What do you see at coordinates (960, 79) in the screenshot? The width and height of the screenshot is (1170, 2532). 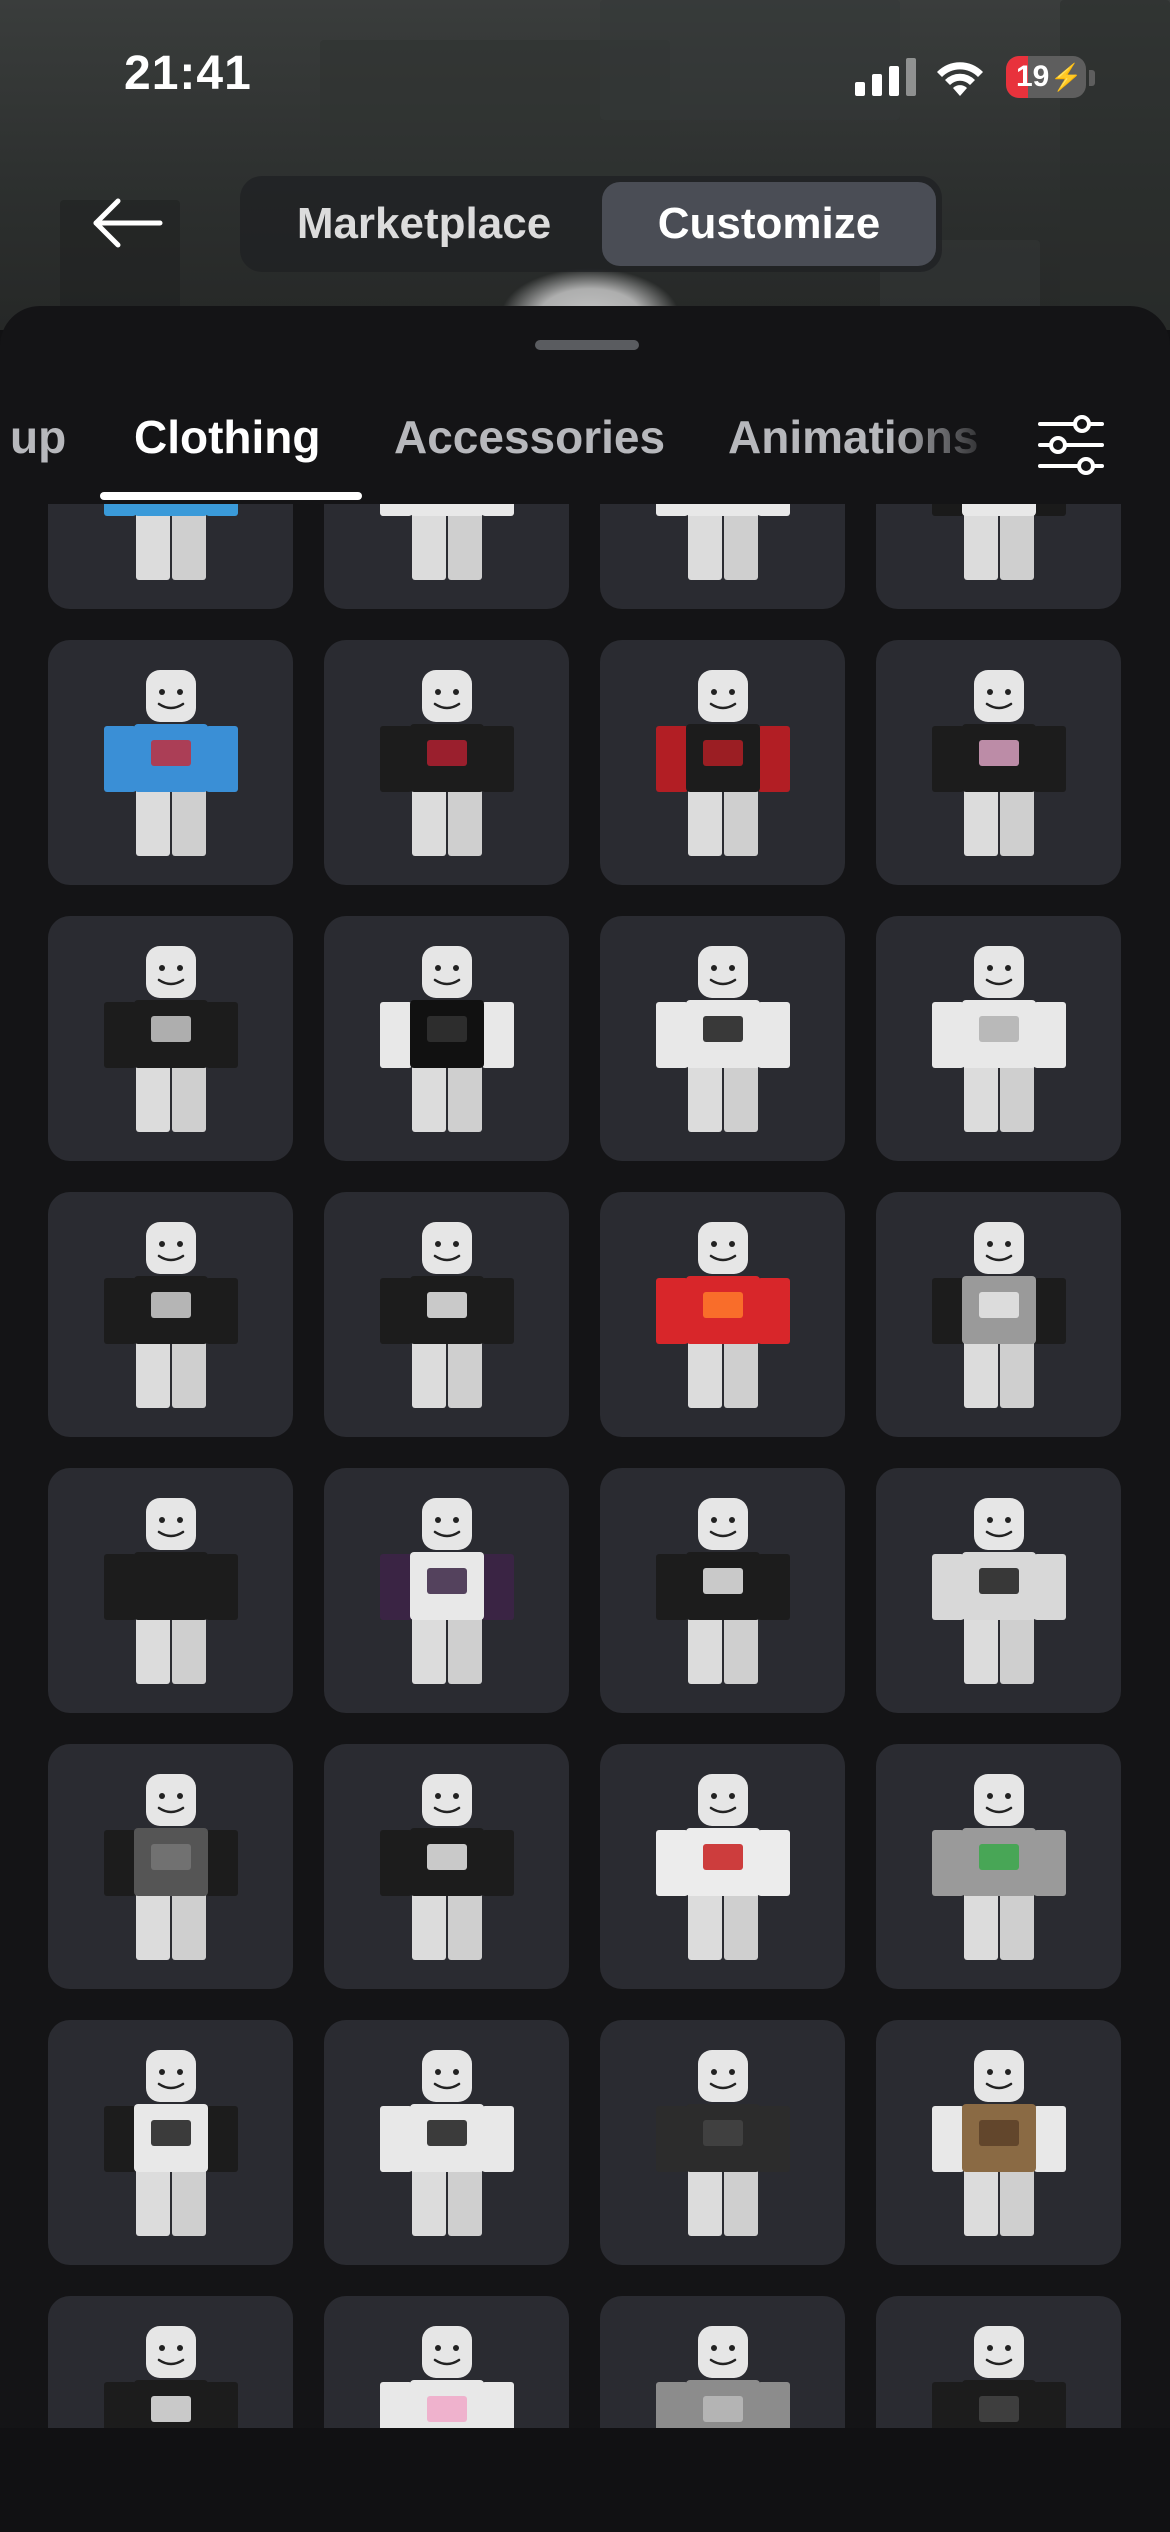 I see `wifi-icon` at bounding box center [960, 79].